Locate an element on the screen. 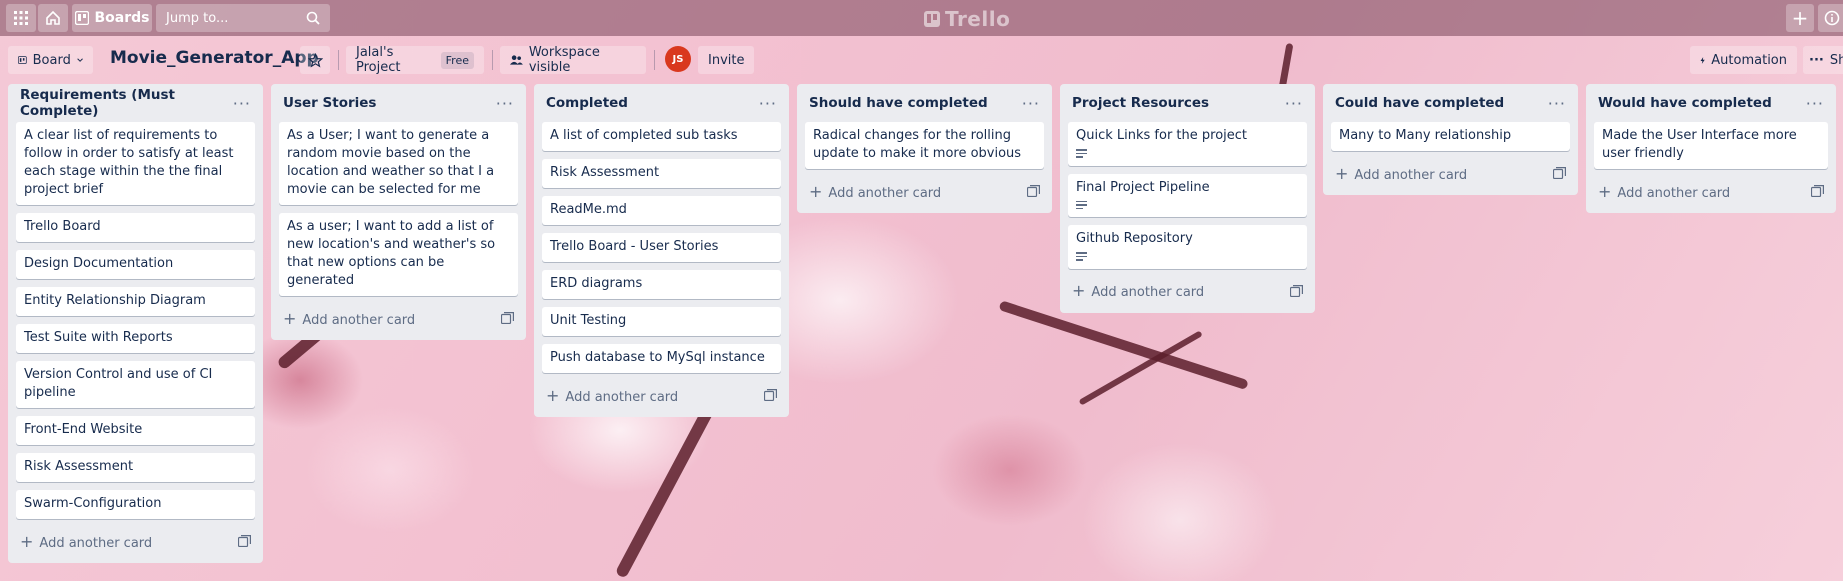 This screenshot has width=1843, height=581. app-switcher-button is located at coordinates (21, 18).